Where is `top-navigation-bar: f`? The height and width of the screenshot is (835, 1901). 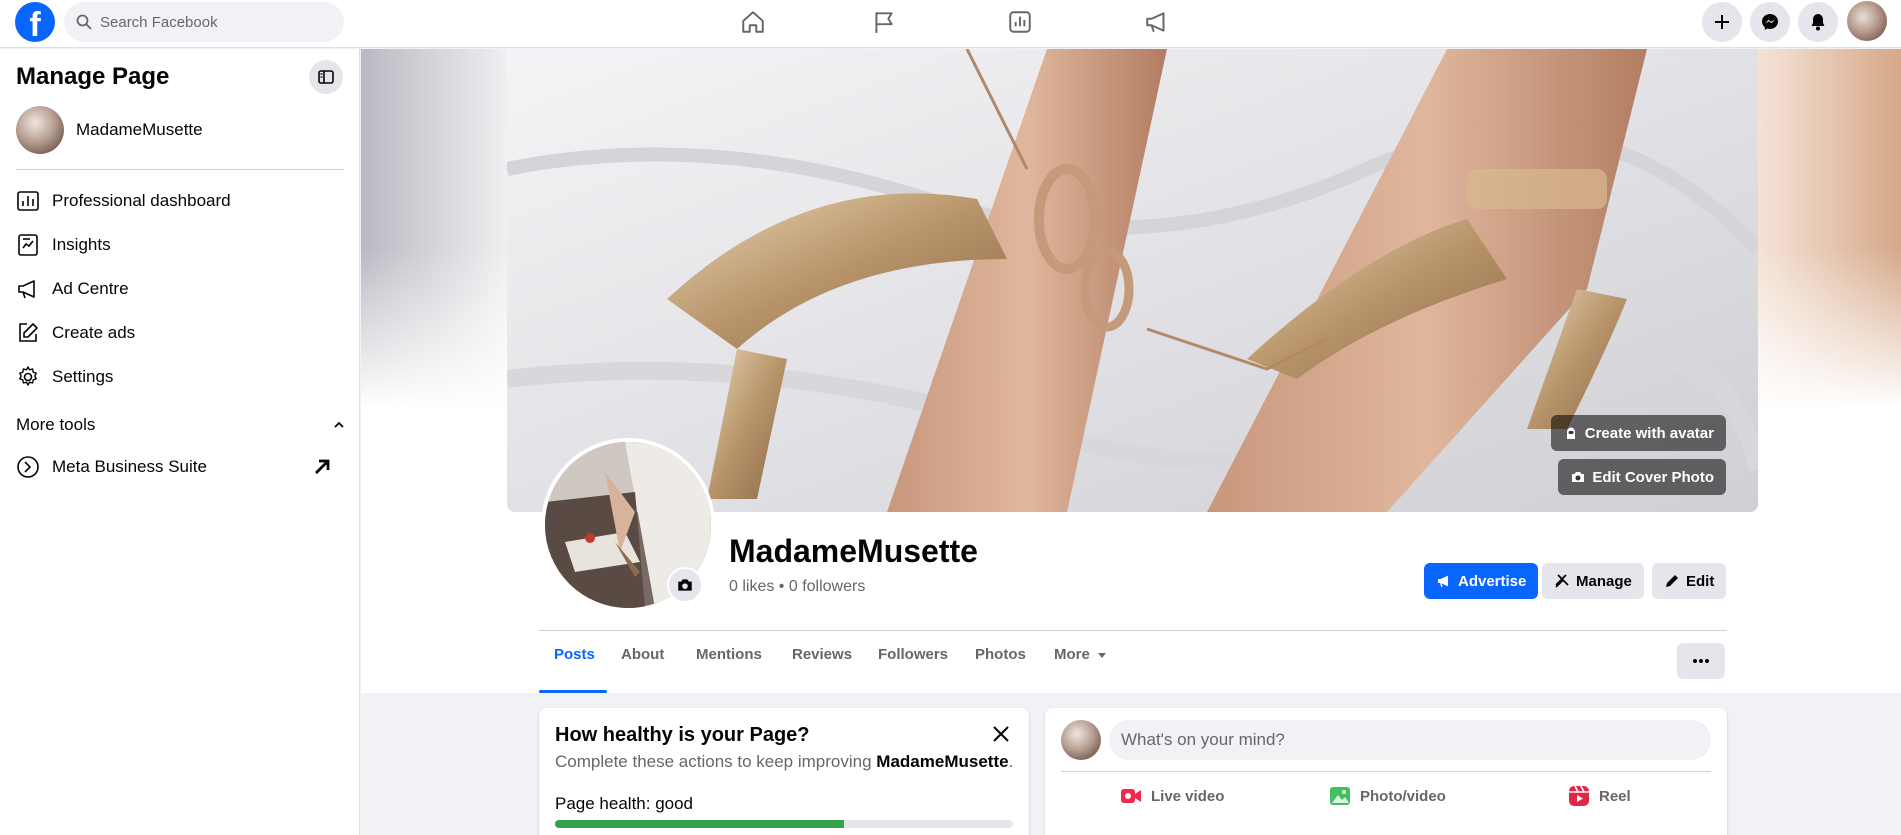
top-navigation-bar: f is located at coordinates (950, 24).